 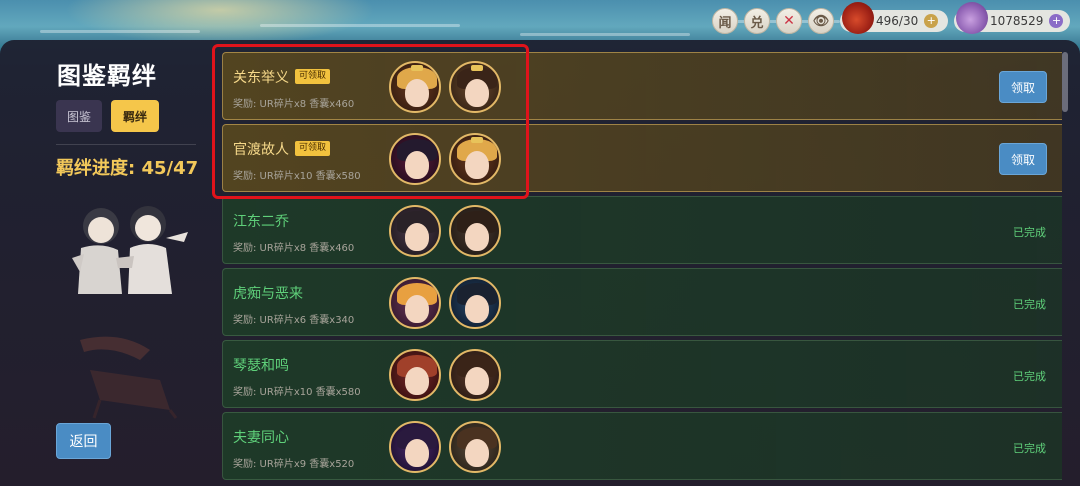 What do you see at coordinates (127, 168) in the screenshot?
I see `bond-progress: 羁绊进度: 45/47` at bounding box center [127, 168].